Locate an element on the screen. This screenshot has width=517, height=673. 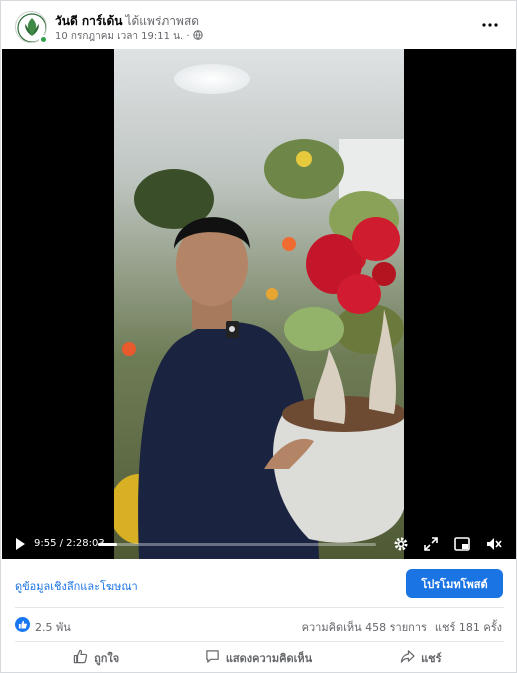
comment-button-label: แสดงความคิดเห็น is located at coordinates (269, 658).